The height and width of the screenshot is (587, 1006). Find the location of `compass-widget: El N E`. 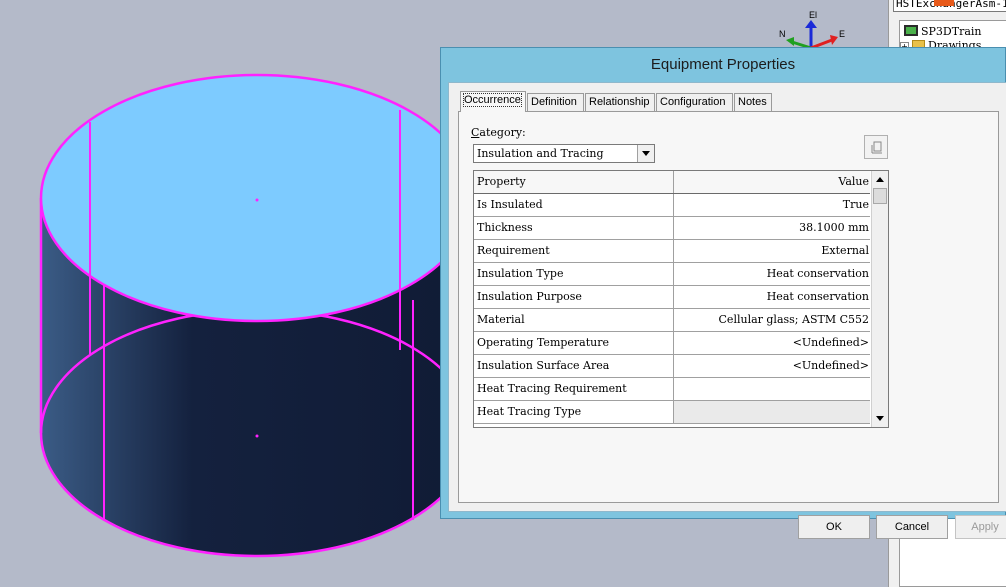

compass-widget: El N E is located at coordinates (813, 30).